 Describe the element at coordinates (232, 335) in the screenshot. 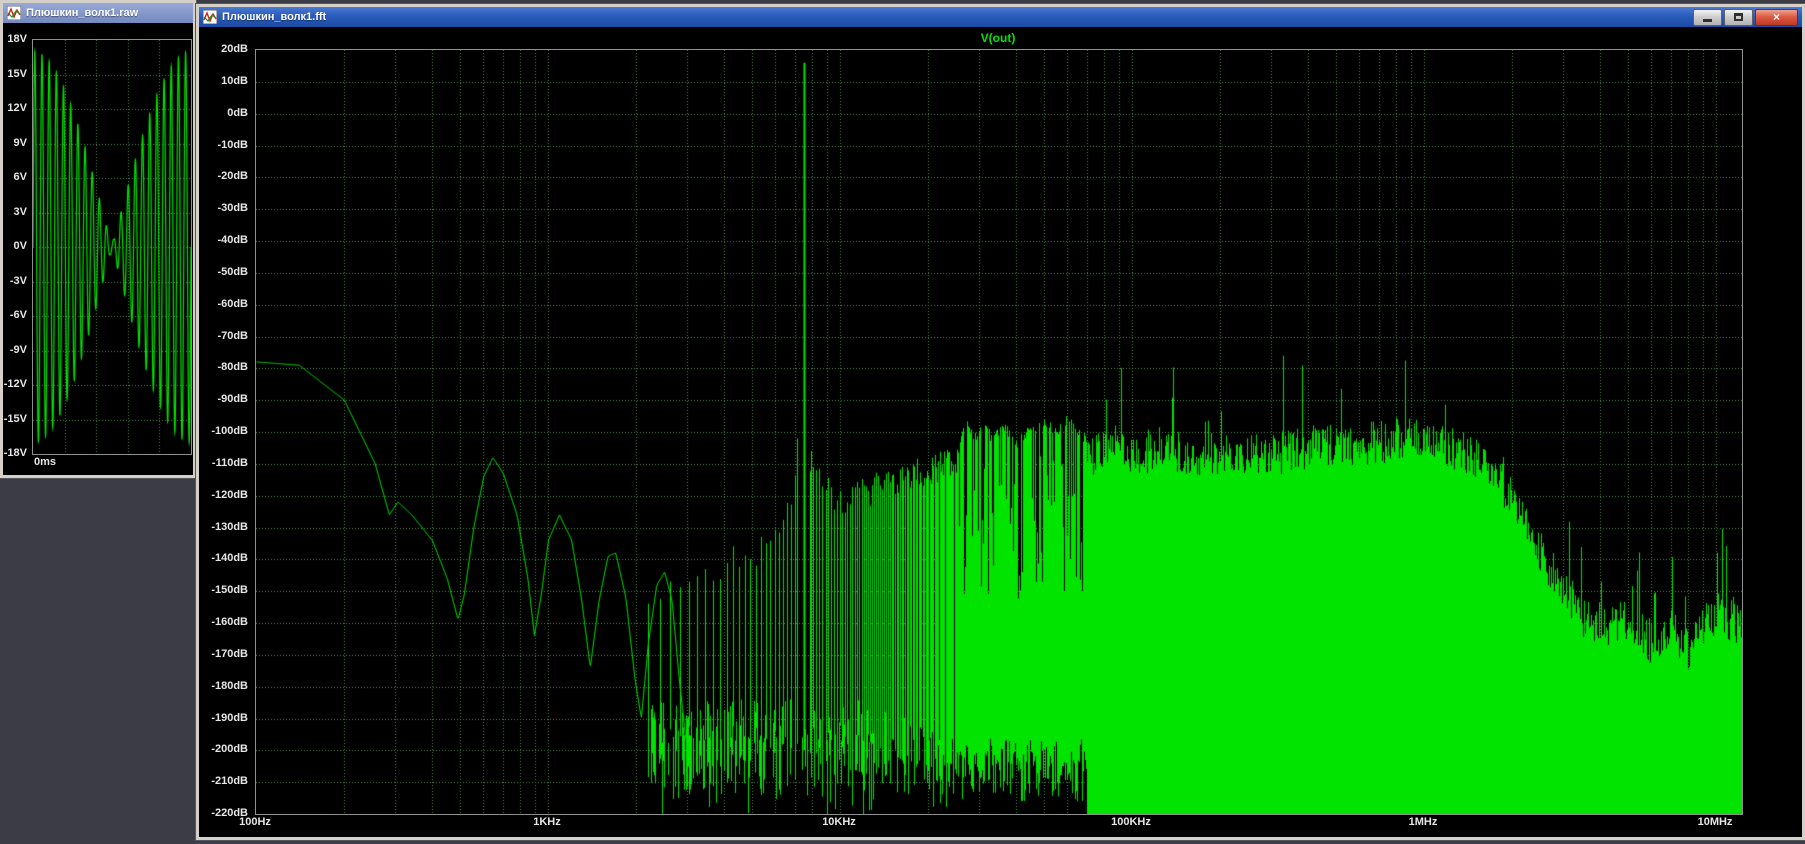

I see `fft-y-tick-label: -70dB` at that location.